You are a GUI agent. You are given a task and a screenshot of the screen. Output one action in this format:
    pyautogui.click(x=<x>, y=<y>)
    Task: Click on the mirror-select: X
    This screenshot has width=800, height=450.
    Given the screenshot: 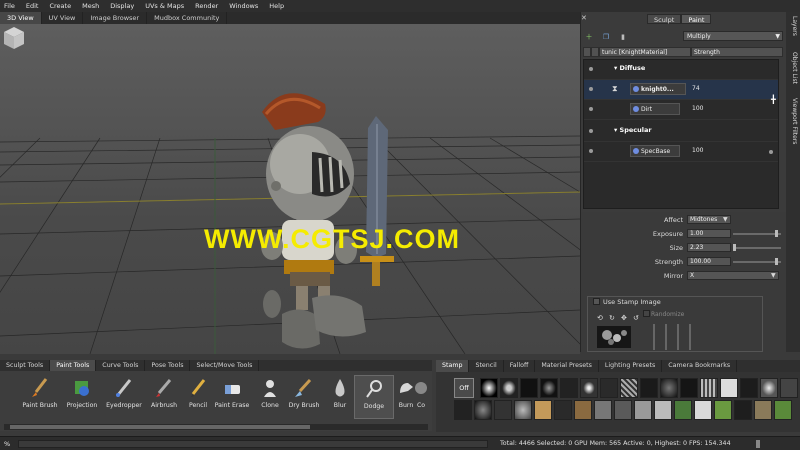 What is the action you would take?
    pyautogui.click(x=733, y=275)
    